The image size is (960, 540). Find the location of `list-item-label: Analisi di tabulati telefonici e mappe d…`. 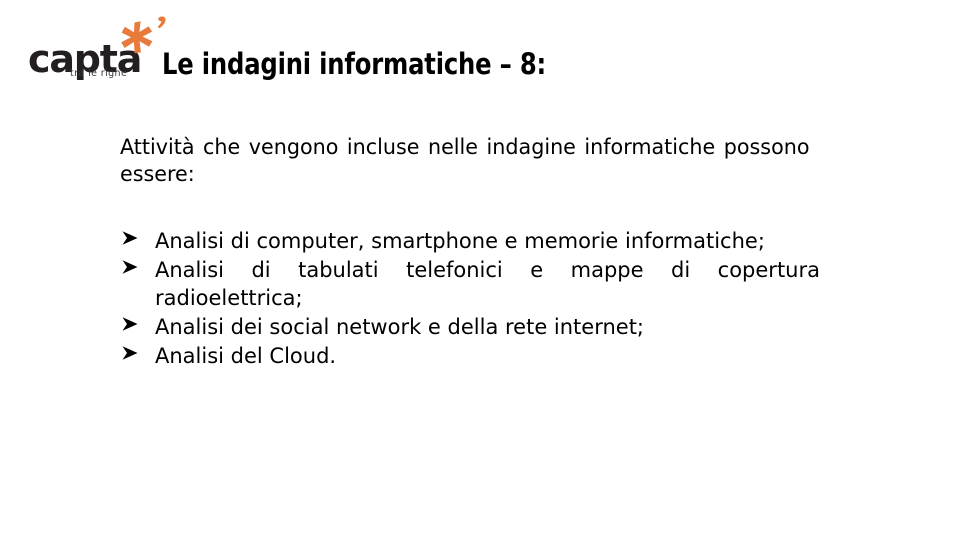

list-item-label: Analisi di tabulati telefonici e mappe d… is located at coordinates (487, 284).